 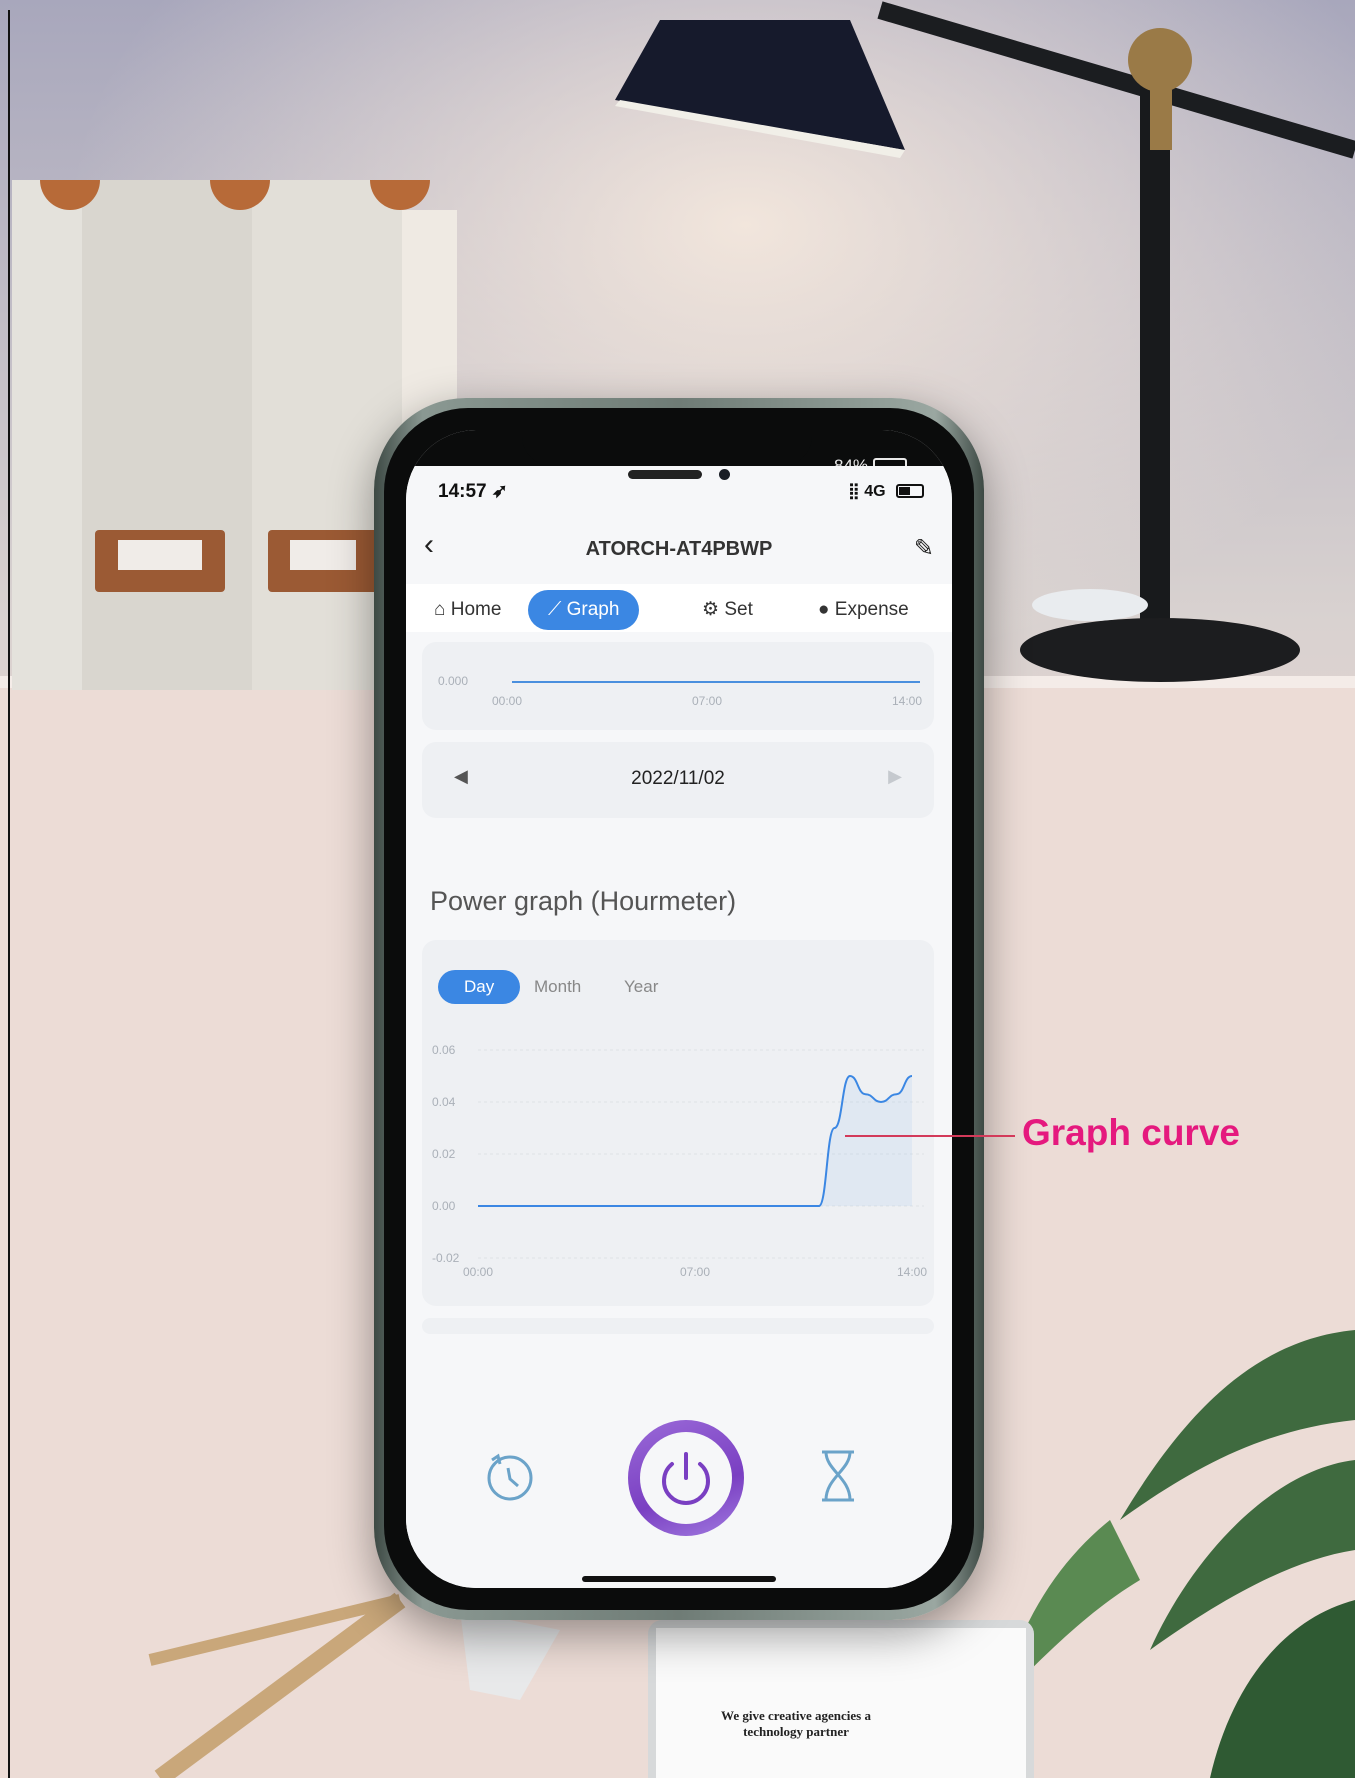 I want to click on header: ‹ ATORCH-AT4PBWP ✎, so click(x=679, y=548).